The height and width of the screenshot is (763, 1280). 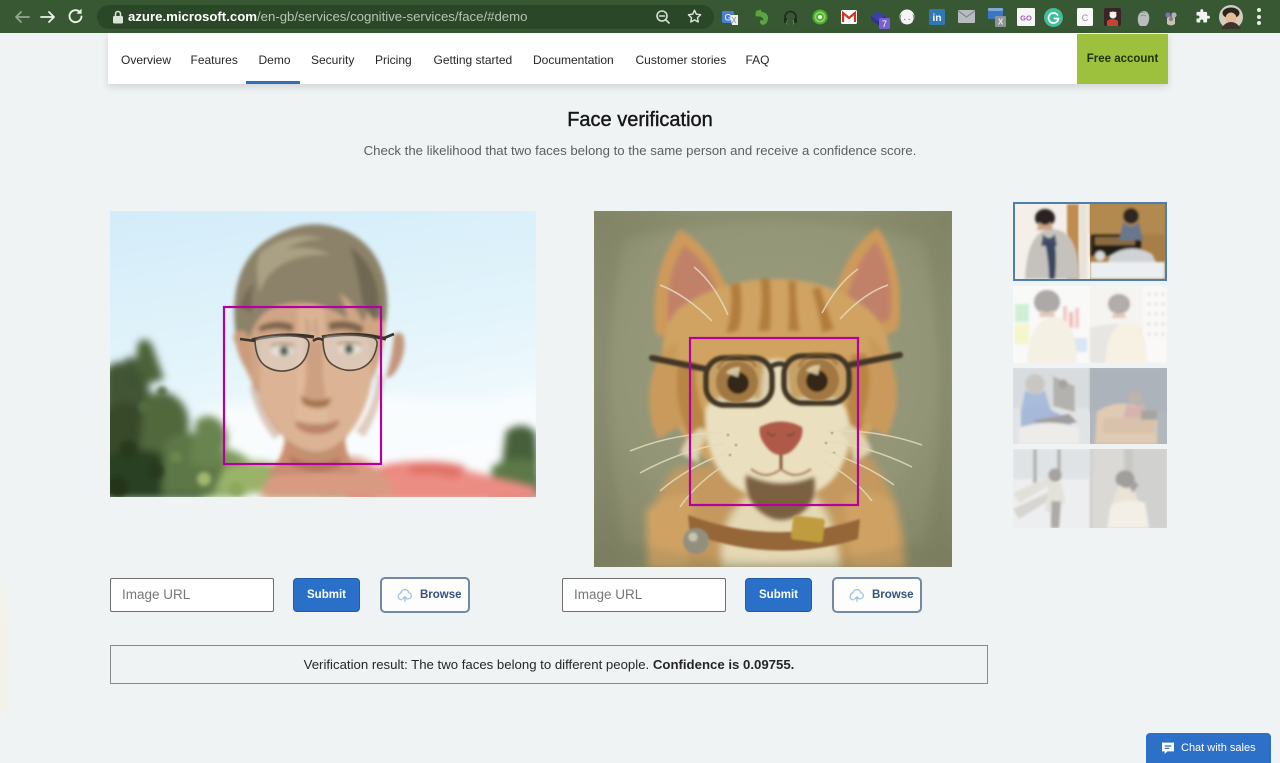 I want to click on svg-text: G, so click(x=727, y=18).